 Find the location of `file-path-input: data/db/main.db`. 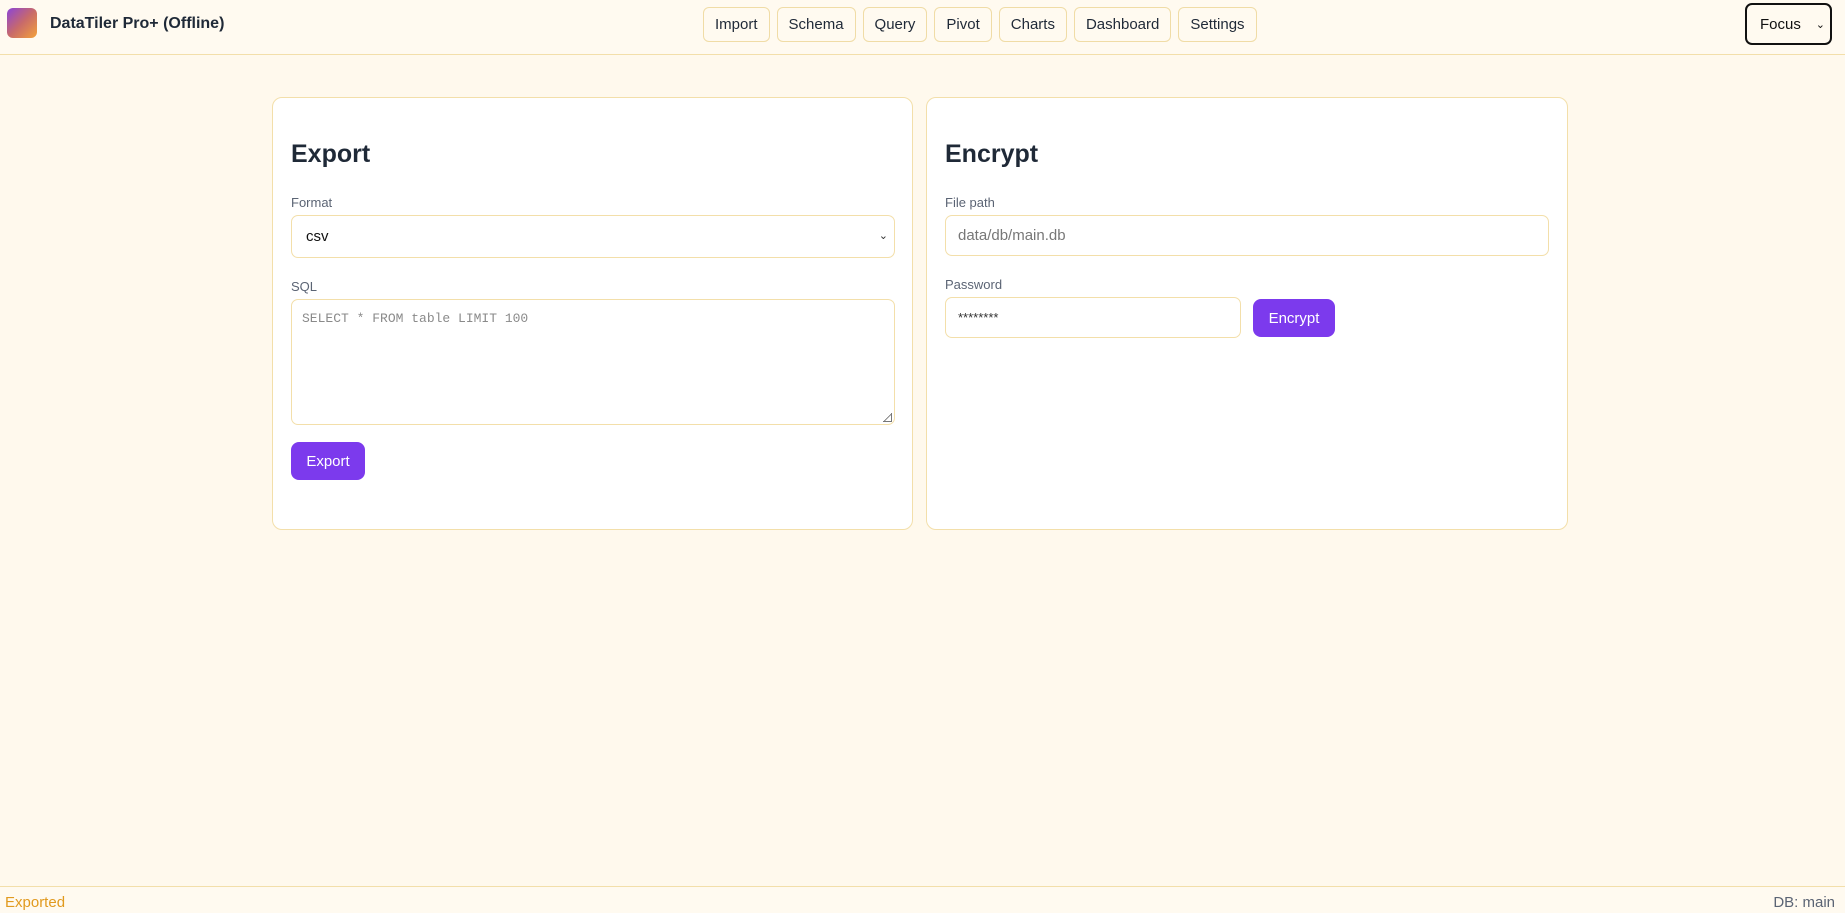

file-path-input: data/db/main.db is located at coordinates (1247, 235).